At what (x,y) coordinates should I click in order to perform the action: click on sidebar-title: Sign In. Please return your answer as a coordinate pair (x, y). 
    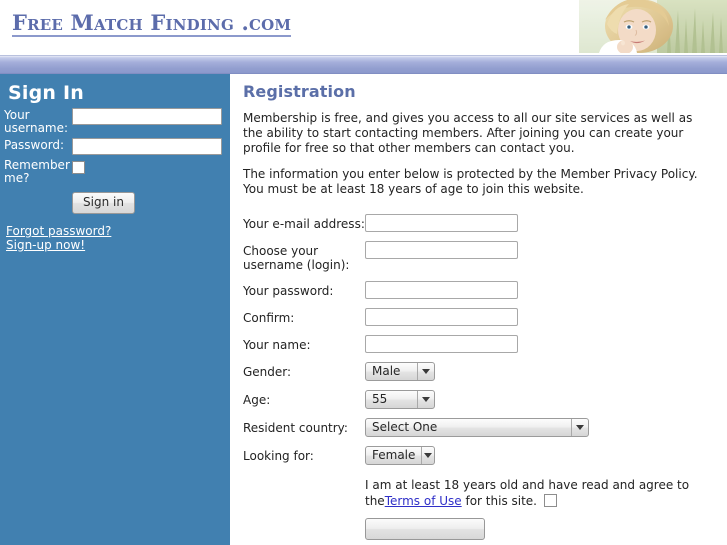
    Looking at the image, I should click on (46, 93).